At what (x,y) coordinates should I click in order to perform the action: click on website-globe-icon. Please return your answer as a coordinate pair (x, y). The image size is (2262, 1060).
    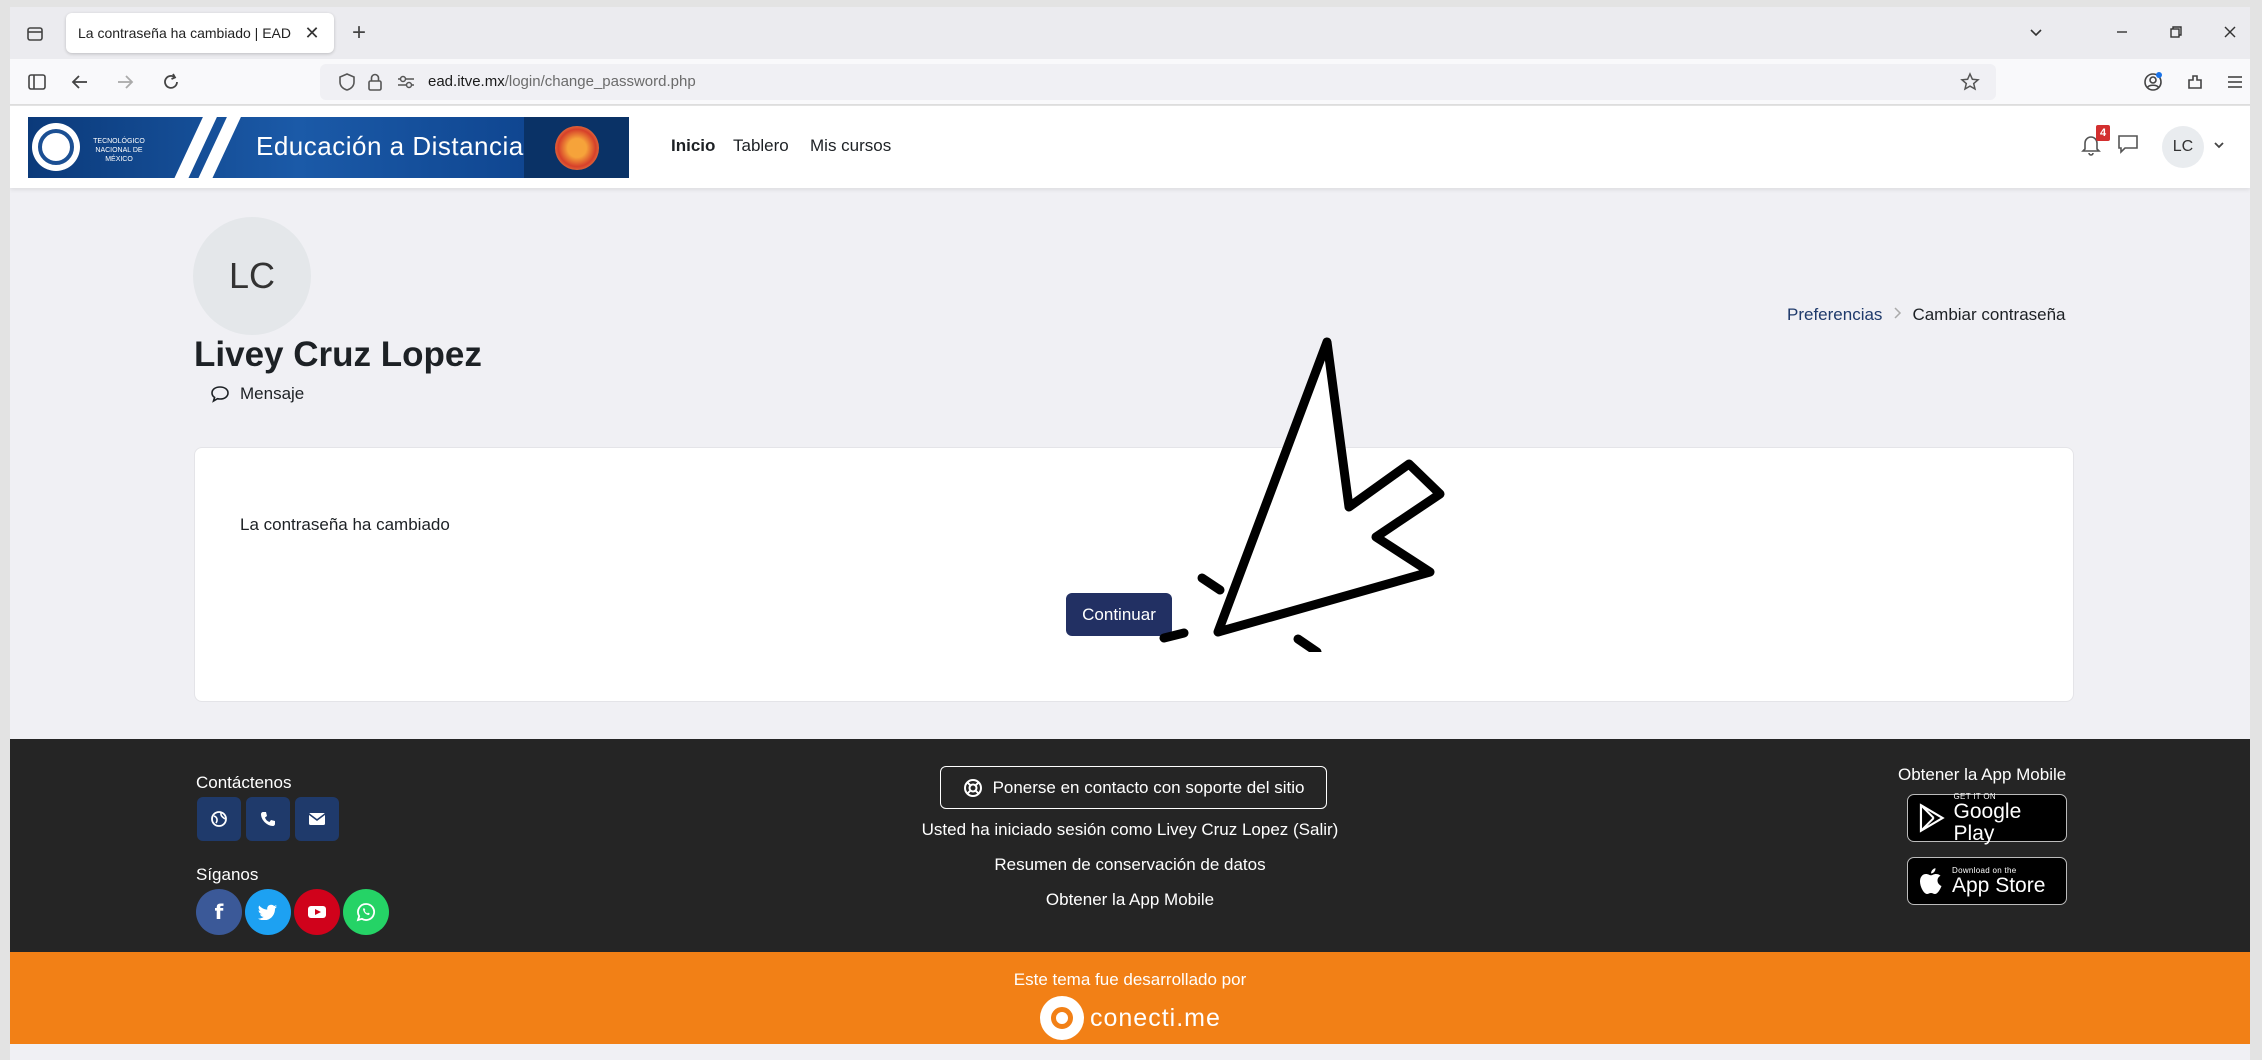
    Looking at the image, I should click on (219, 819).